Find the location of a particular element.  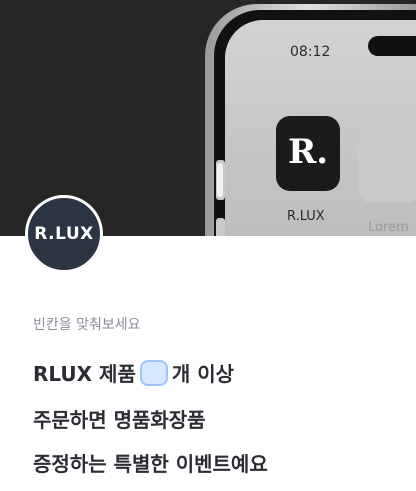

app-icon-letter: R. is located at coordinates (308, 152).